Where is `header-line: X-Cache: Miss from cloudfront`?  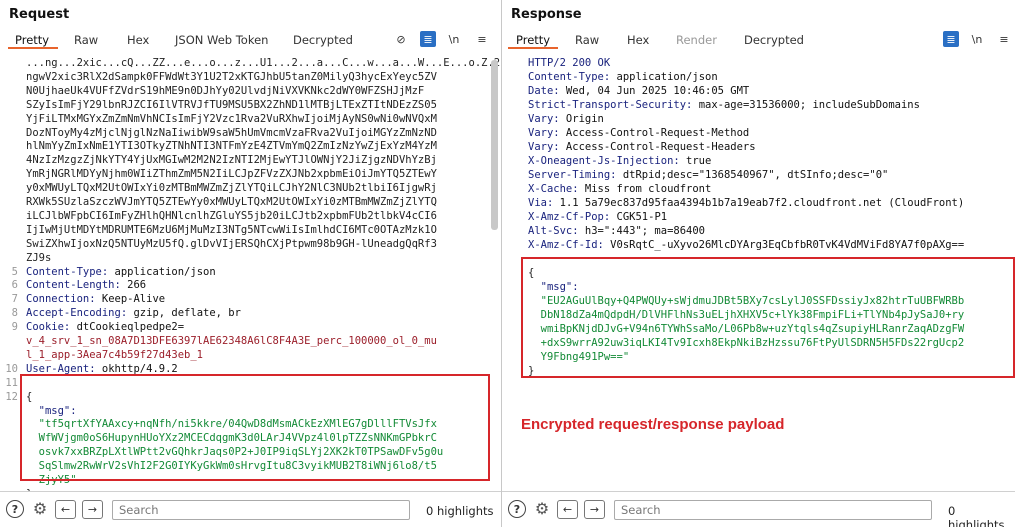 header-line: X-Cache: Miss from cloudfront is located at coordinates (619, 189).